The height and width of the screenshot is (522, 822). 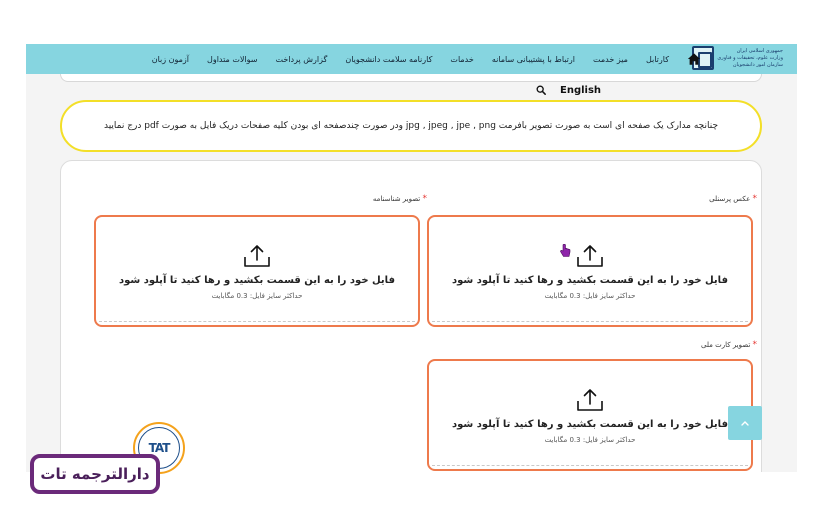 What do you see at coordinates (533, 59) in the screenshot?
I see `nav-item-support: ارتباط با پشتیبانی سامانه` at bounding box center [533, 59].